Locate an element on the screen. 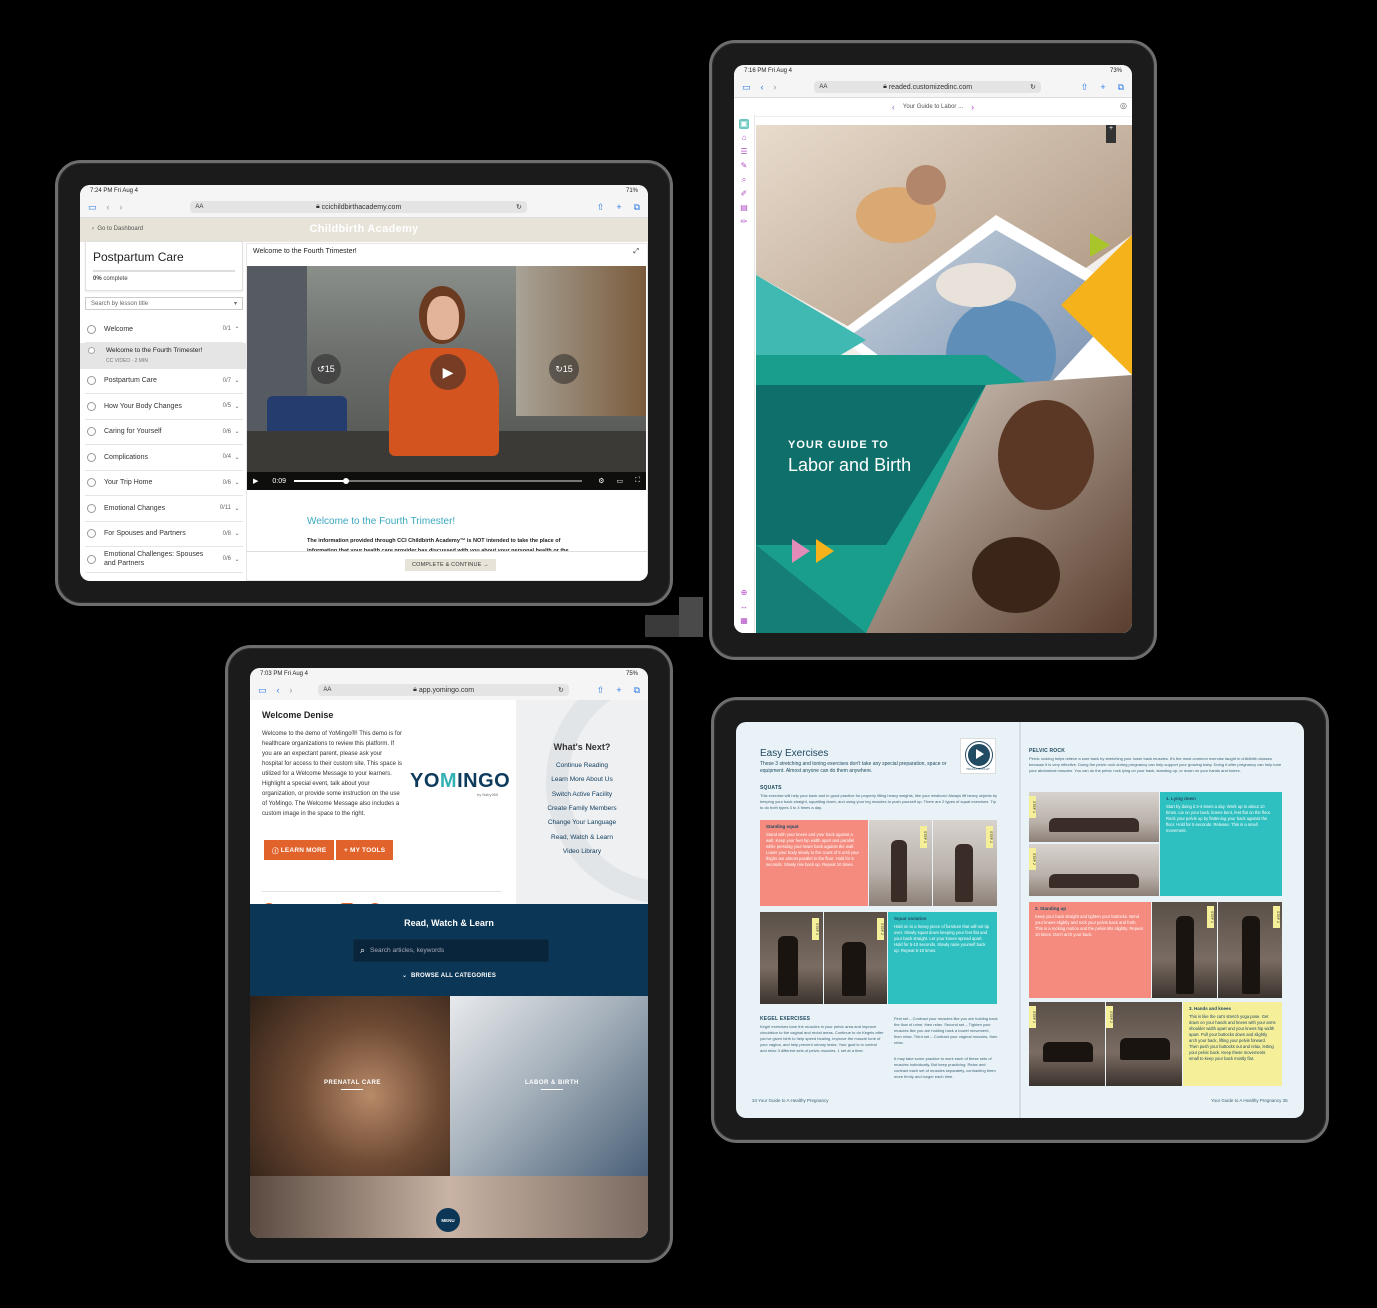 The image size is (1377, 1308). learn-more-button: ⓘ LEARN MORE is located at coordinates (299, 850).